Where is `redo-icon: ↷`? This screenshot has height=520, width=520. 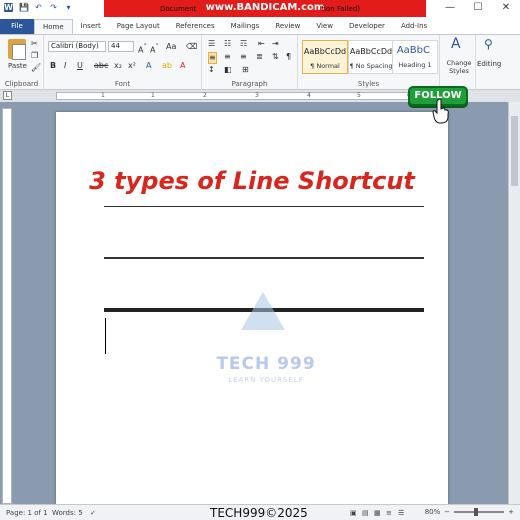
redo-icon: ↷ is located at coordinates (53, 7).